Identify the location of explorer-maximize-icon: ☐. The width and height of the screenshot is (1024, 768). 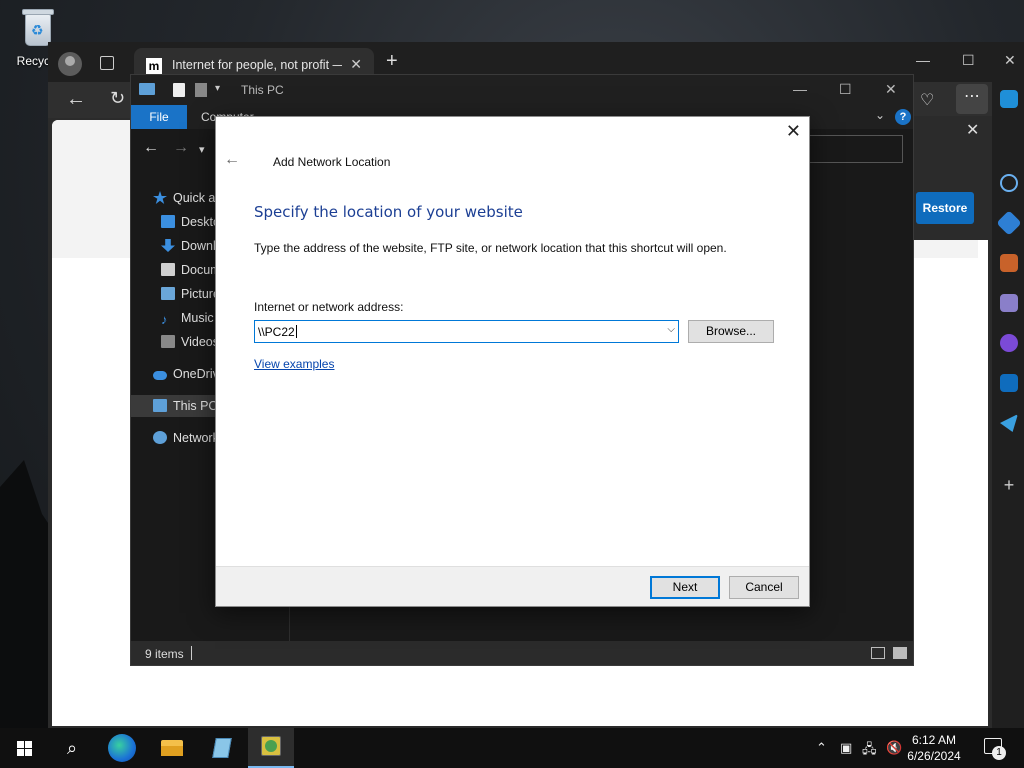
(845, 89).